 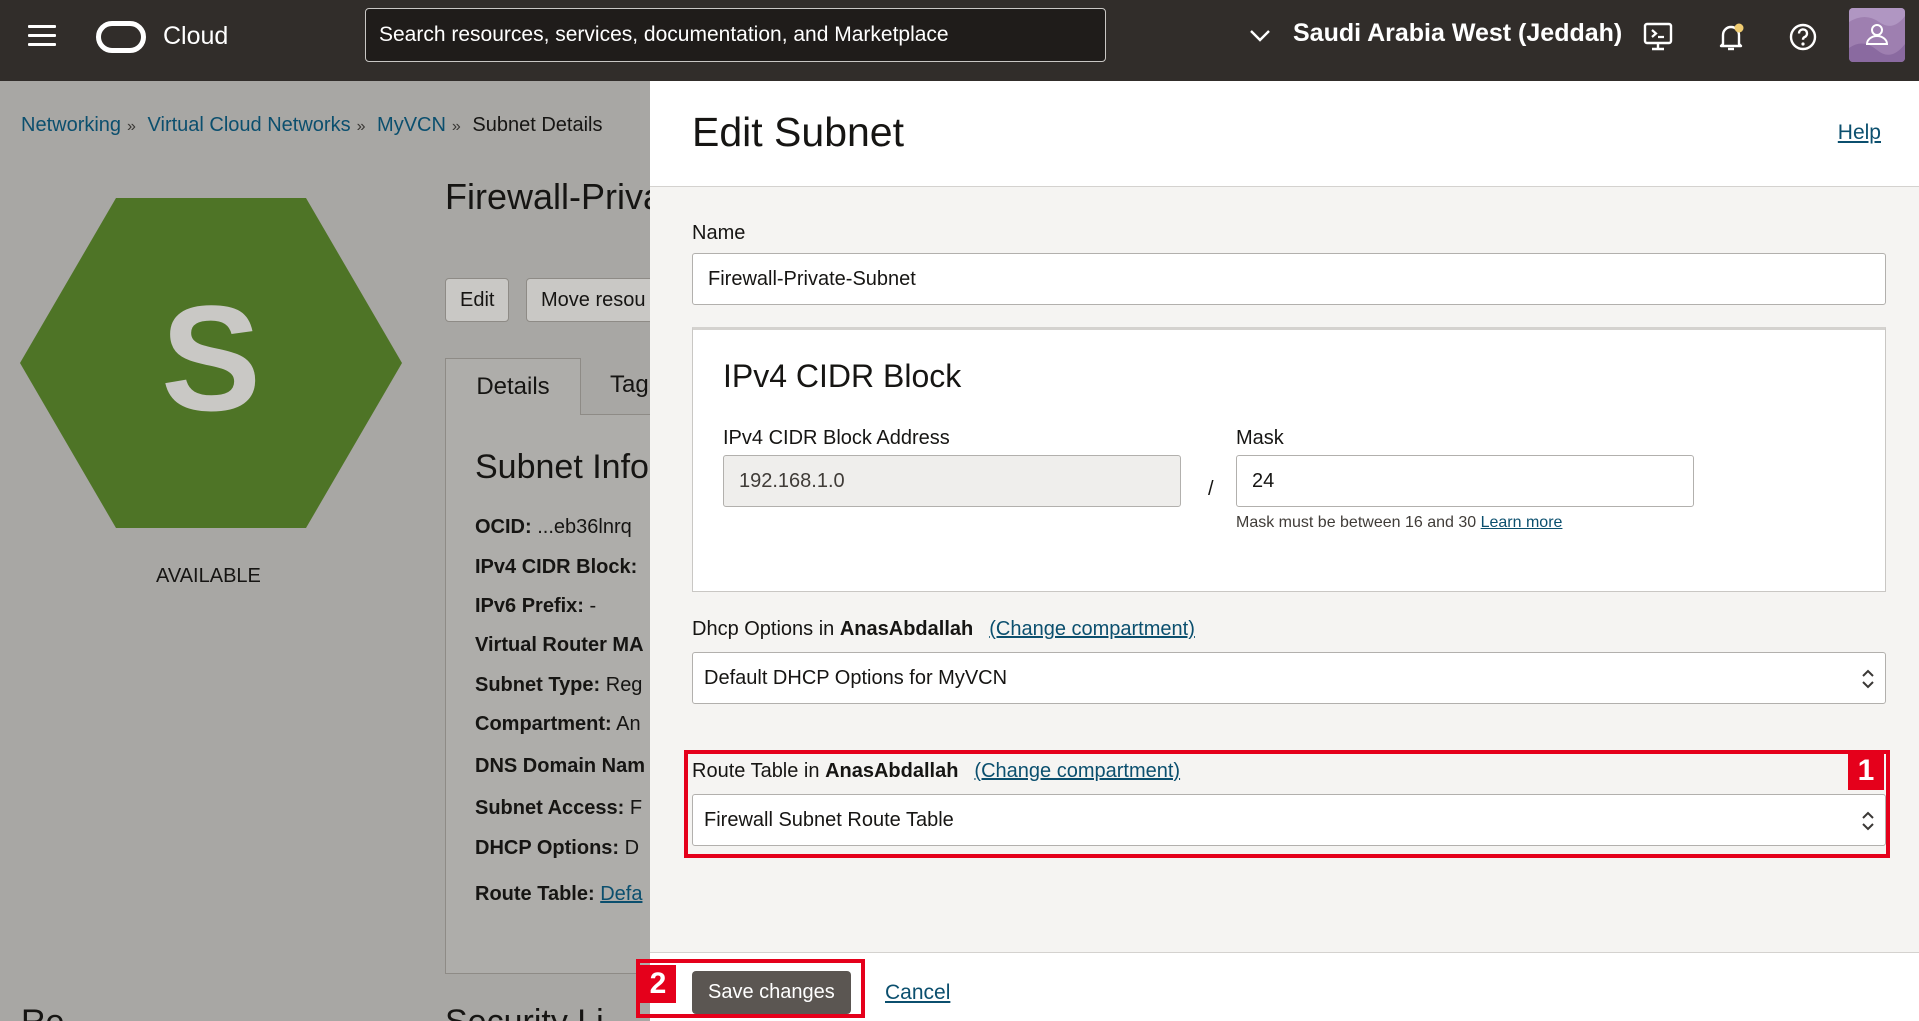 What do you see at coordinates (211, 358) in the screenshot?
I see `hexagon-letter: S` at bounding box center [211, 358].